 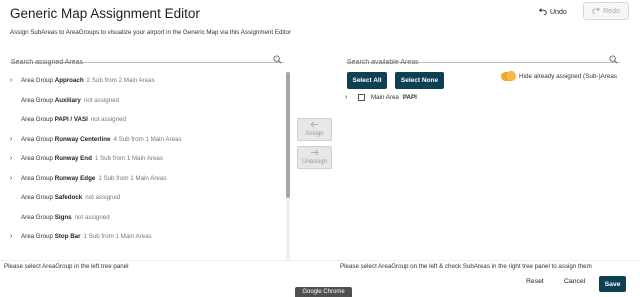 What do you see at coordinates (314, 154) in the screenshot?
I see `arrow-right-icon` at bounding box center [314, 154].